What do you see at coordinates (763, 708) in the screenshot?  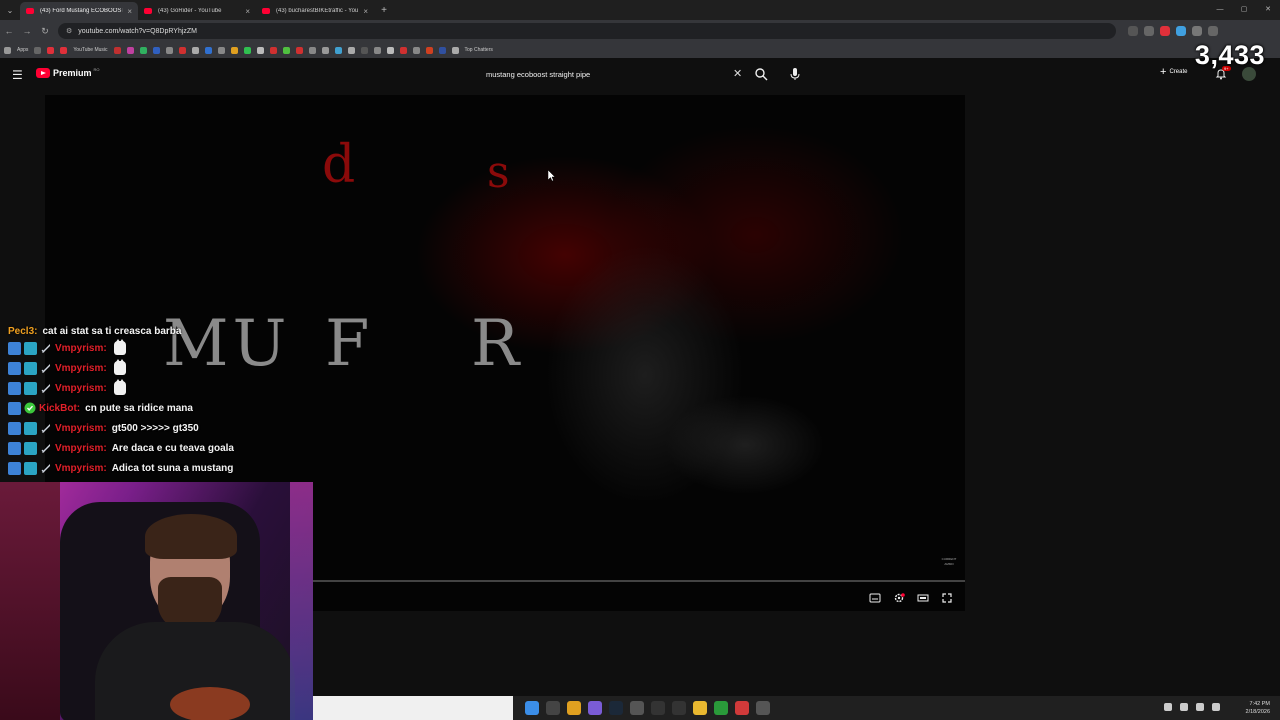 I see `obs-icon` at bounding box center [763, 708].